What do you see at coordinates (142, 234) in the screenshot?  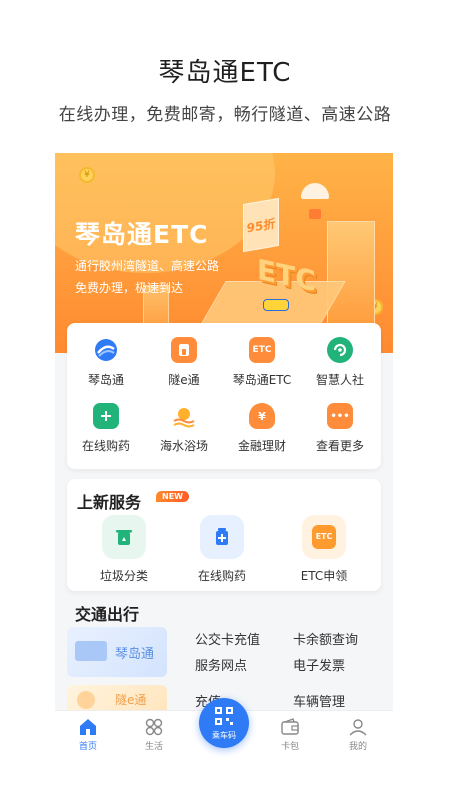 I see `banner-title: 琴岛通ETC` at bounding box center [142, 234].